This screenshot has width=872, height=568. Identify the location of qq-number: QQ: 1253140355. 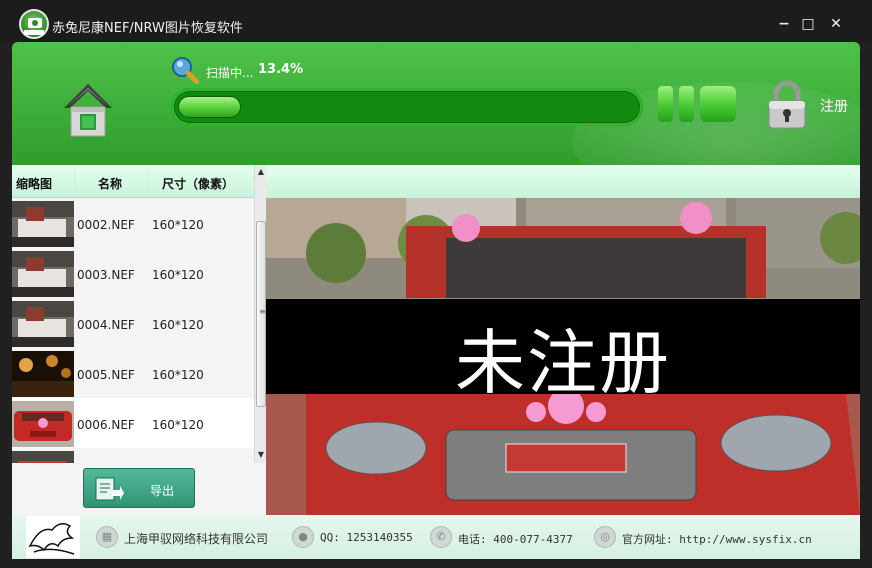
(366, 537).